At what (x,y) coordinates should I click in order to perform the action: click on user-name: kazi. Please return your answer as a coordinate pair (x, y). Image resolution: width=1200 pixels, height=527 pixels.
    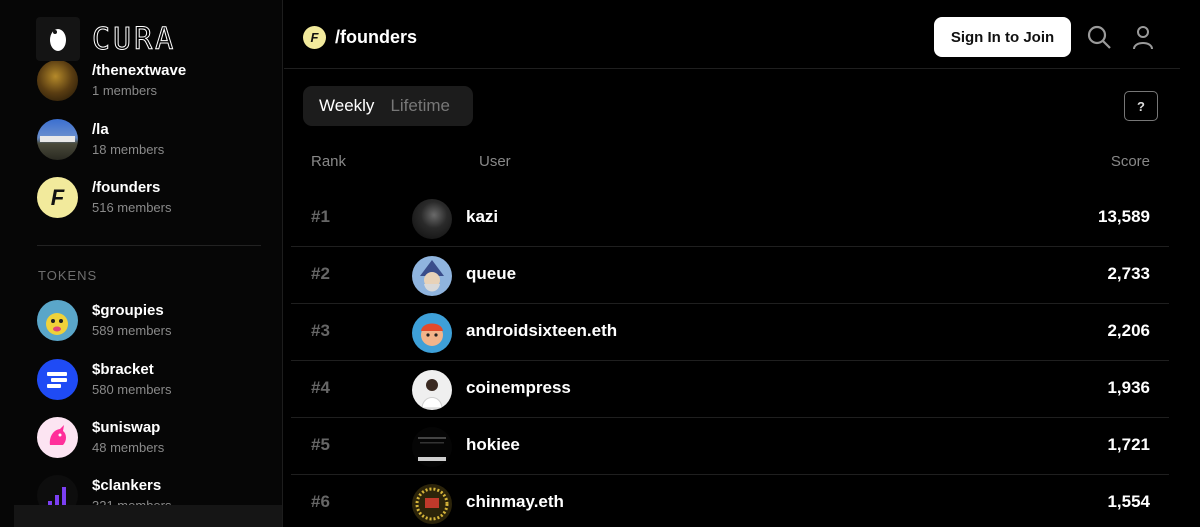
    Looking at the image, I should click on (482, 217).